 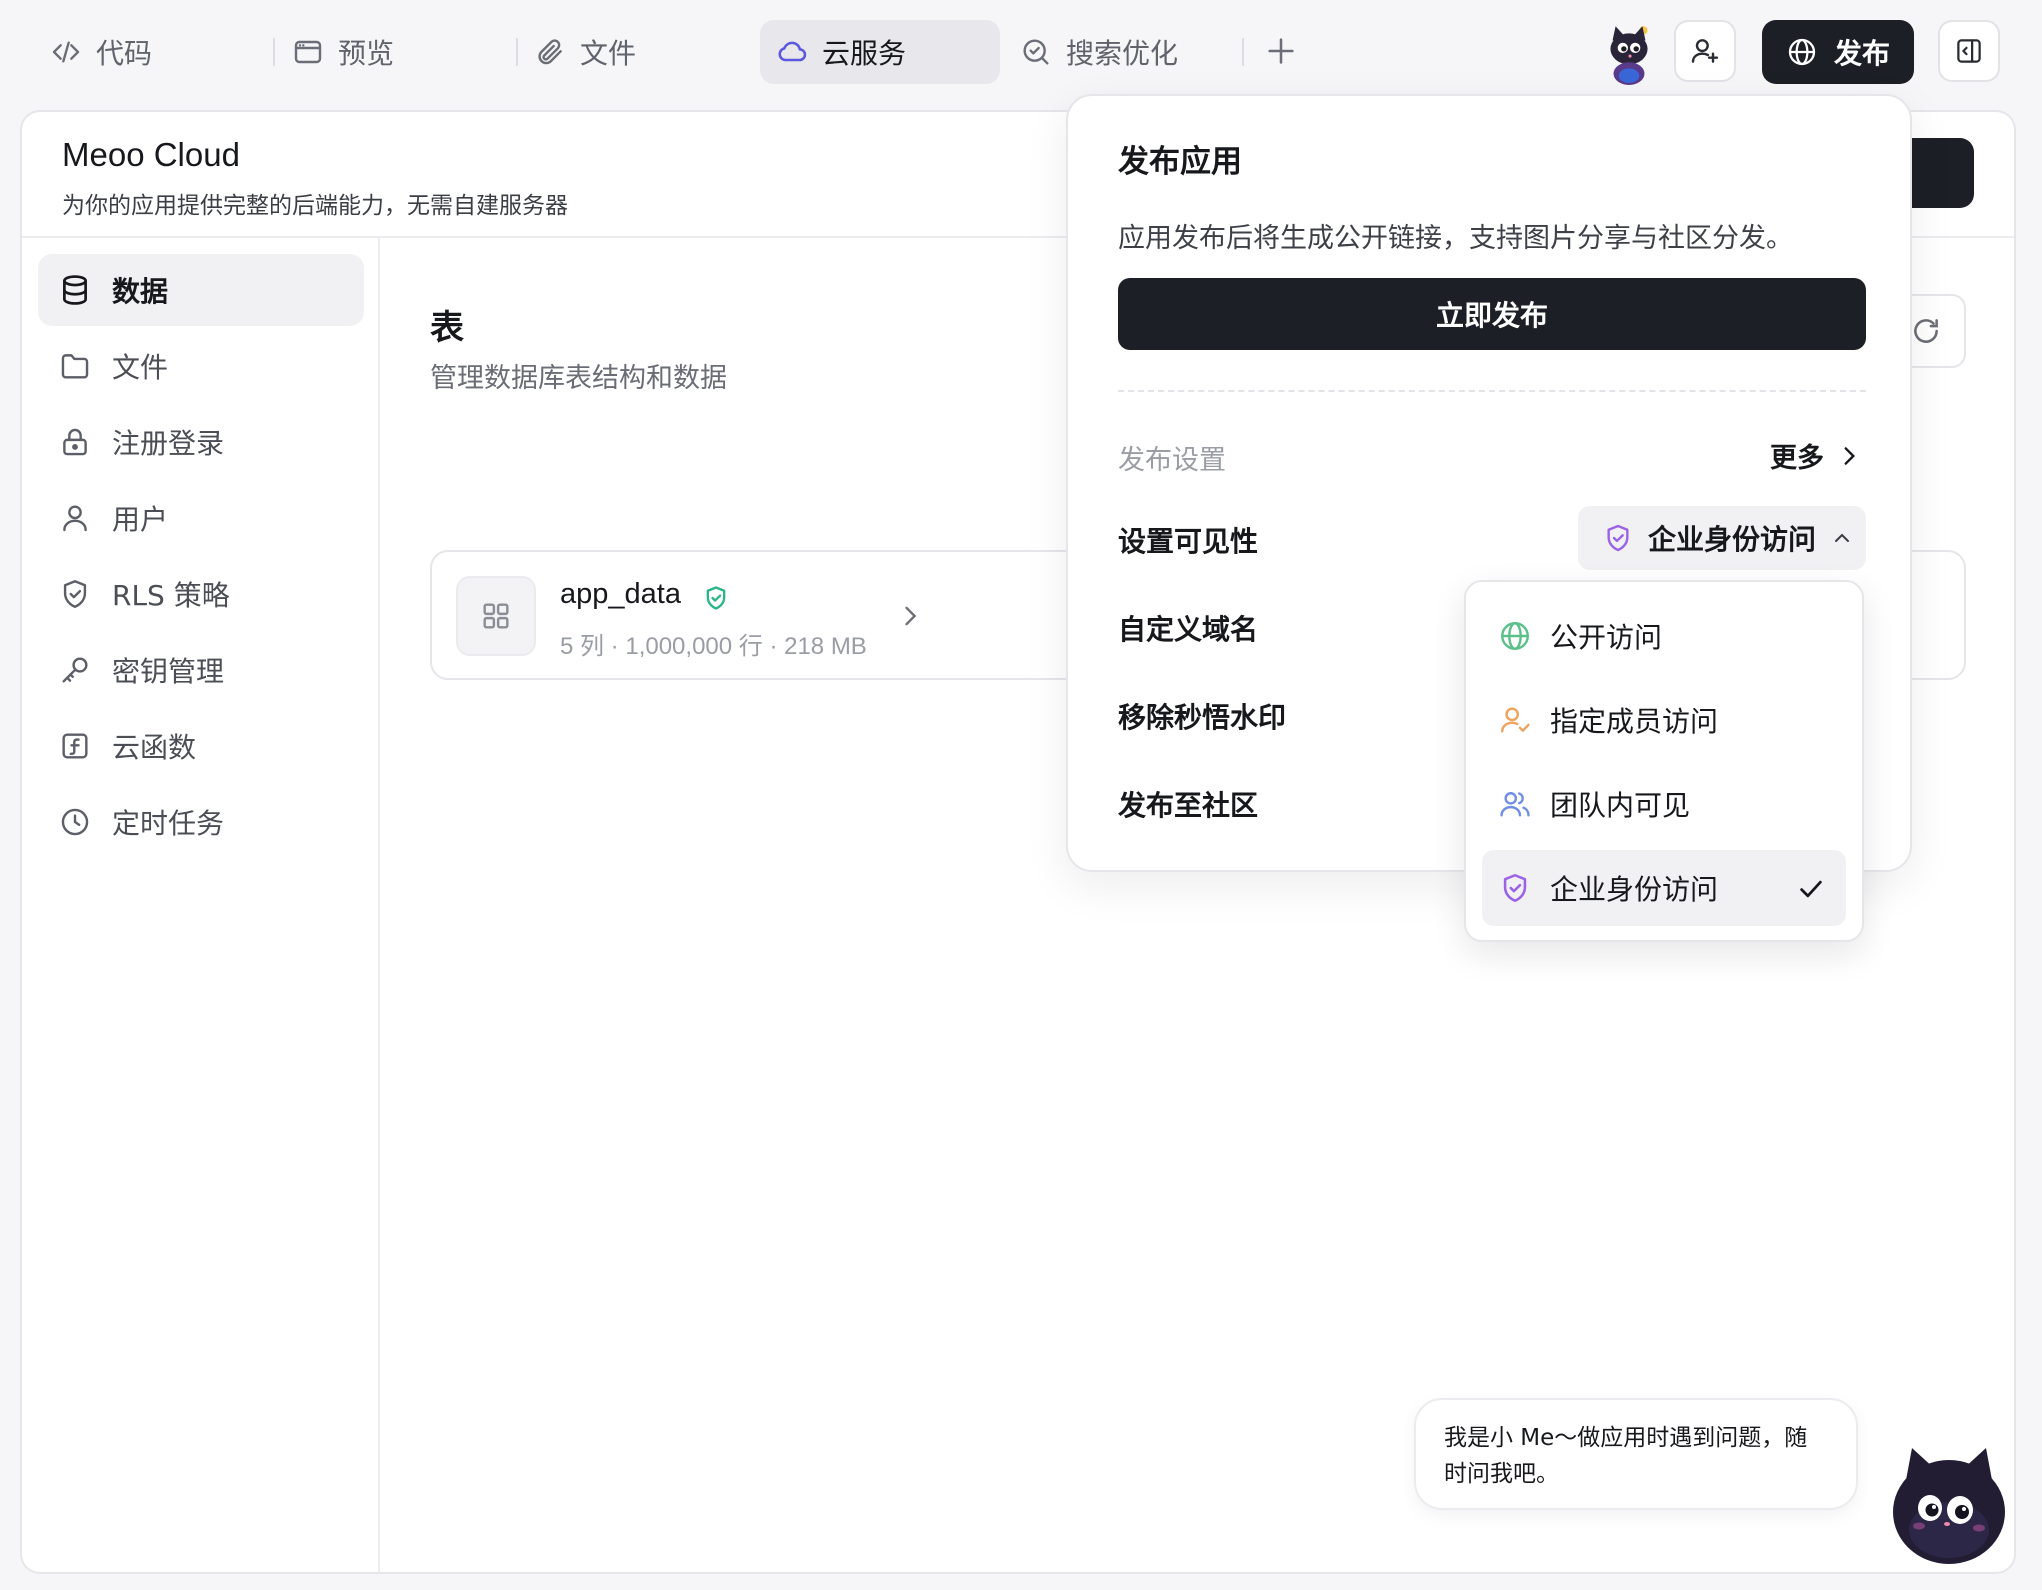 I want to click on verified-shield-icon, so click(x=716, y=598).